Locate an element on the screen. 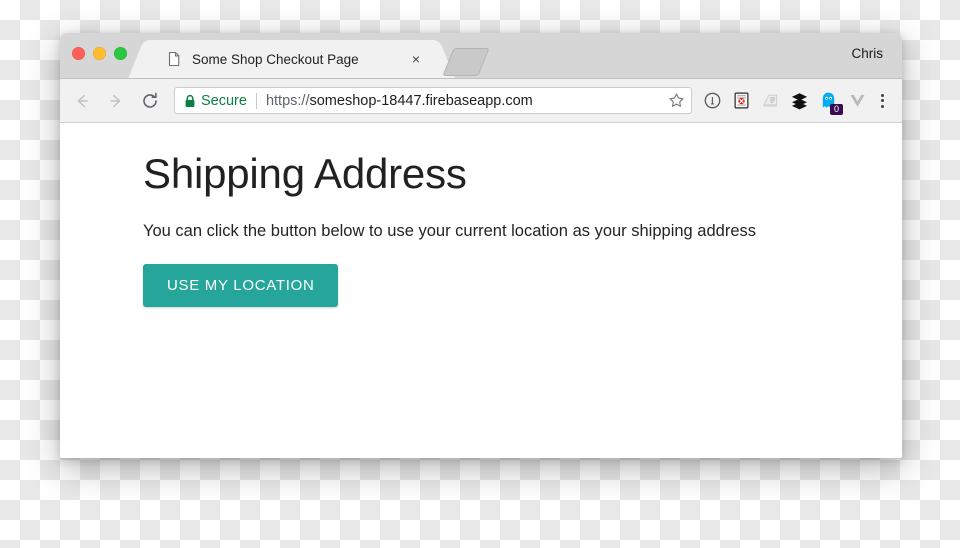 This screenshot has height=548, width=960. lock-icon is located at coordinates (190, 101).